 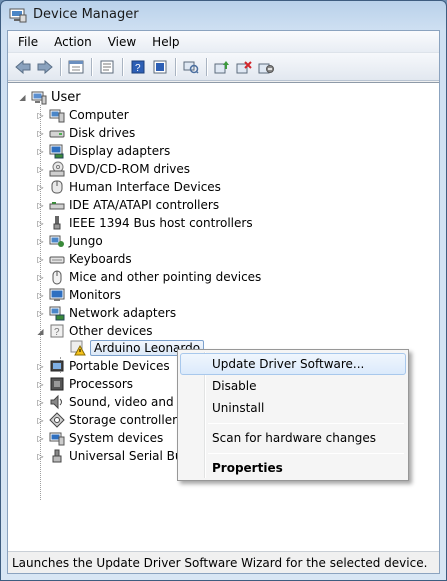 I want to click on tree-item-label: Monitors, so click(x=95, y=295).